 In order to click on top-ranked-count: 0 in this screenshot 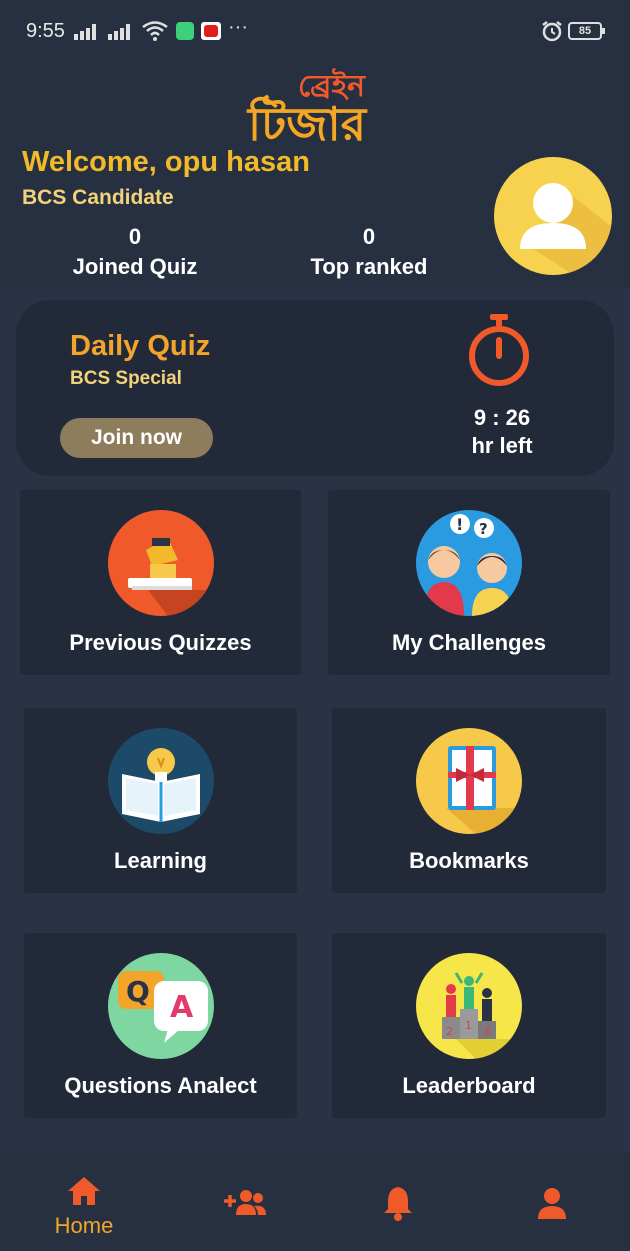, I will do `click(369, 236)`.